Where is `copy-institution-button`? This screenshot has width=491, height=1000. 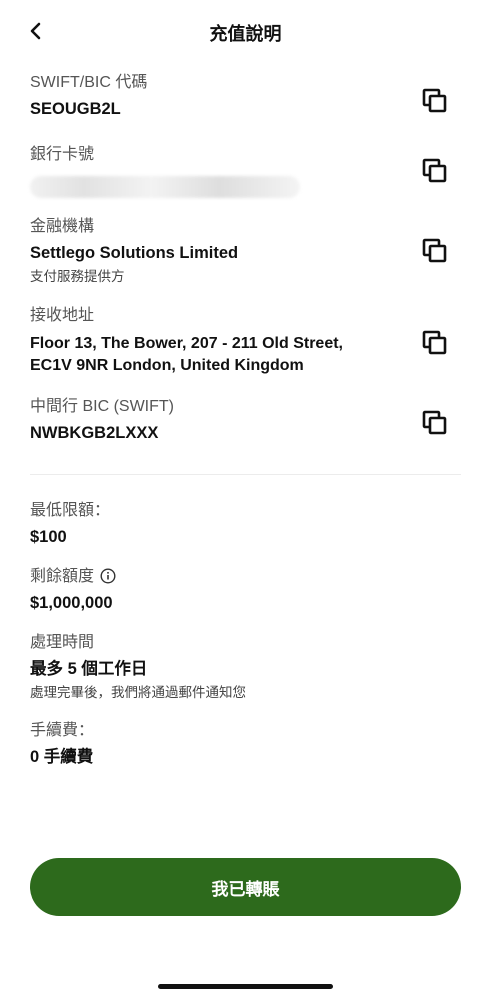
copy-institution-button is located at coordinates (435, 251).